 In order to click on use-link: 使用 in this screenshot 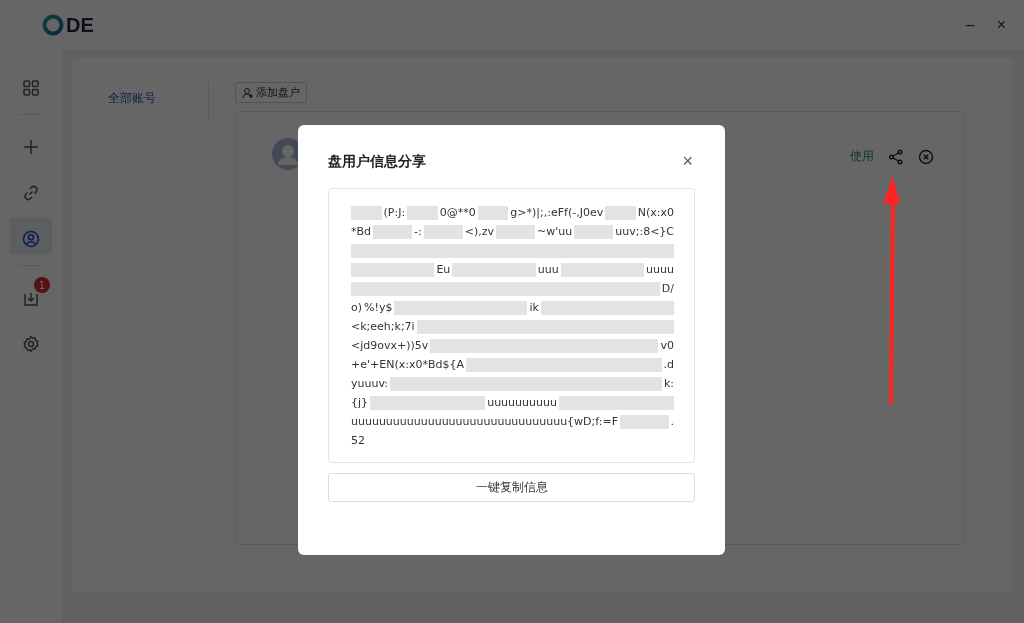, I will do `click(862, 156)`.